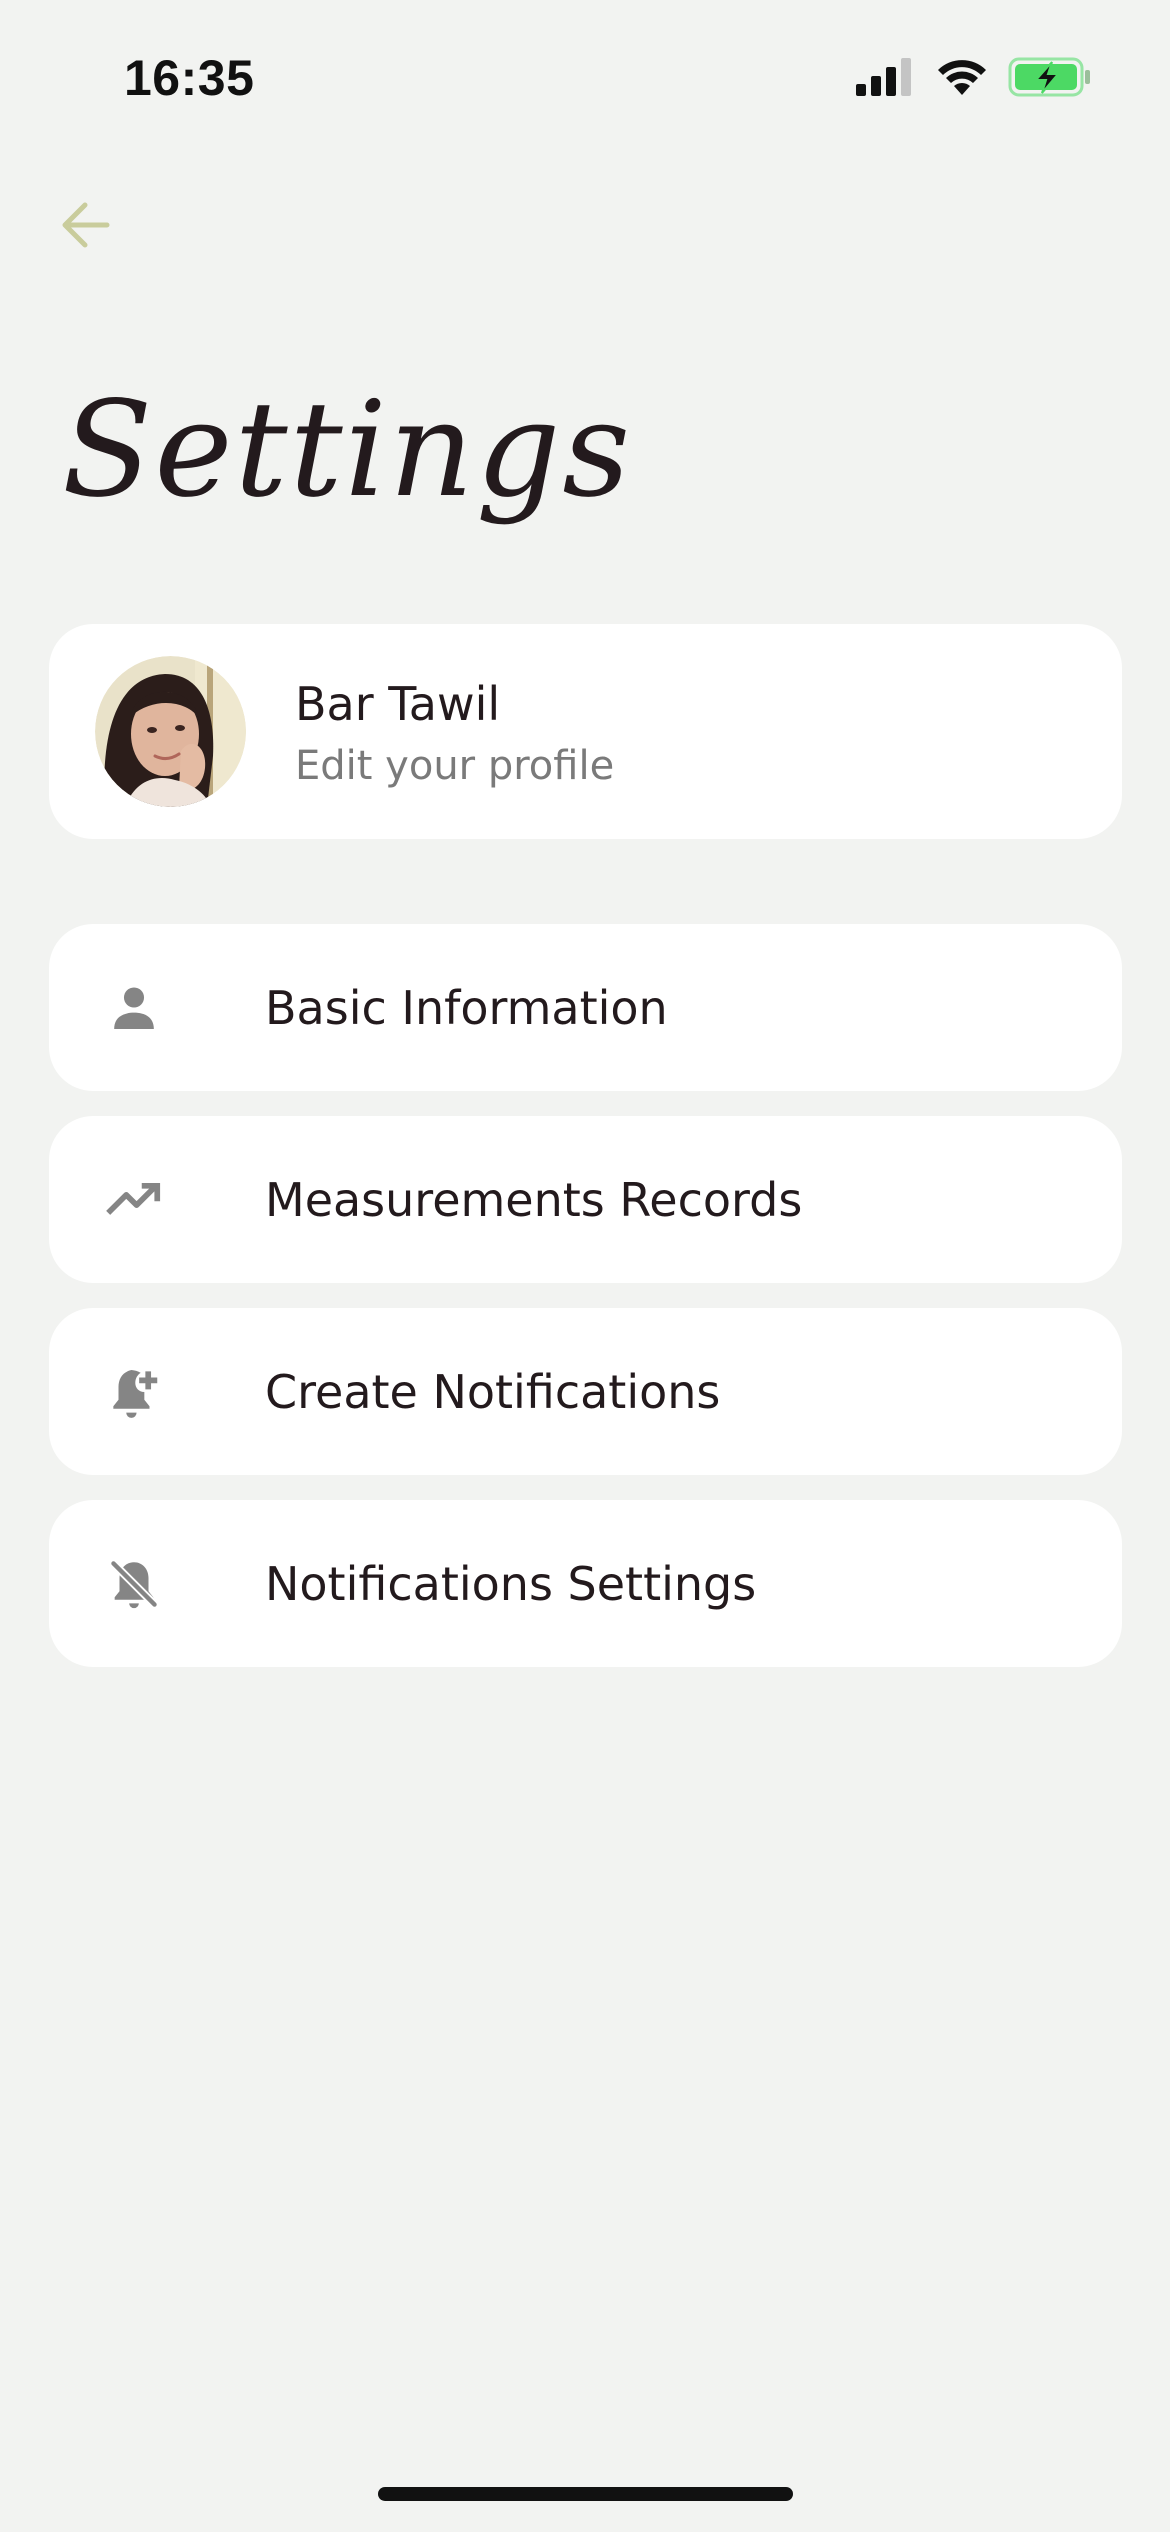  What do you see at coordinates (885, 79) in the screenshot?
I see `cellular-signal-icon` at bounding box center [885, 79].